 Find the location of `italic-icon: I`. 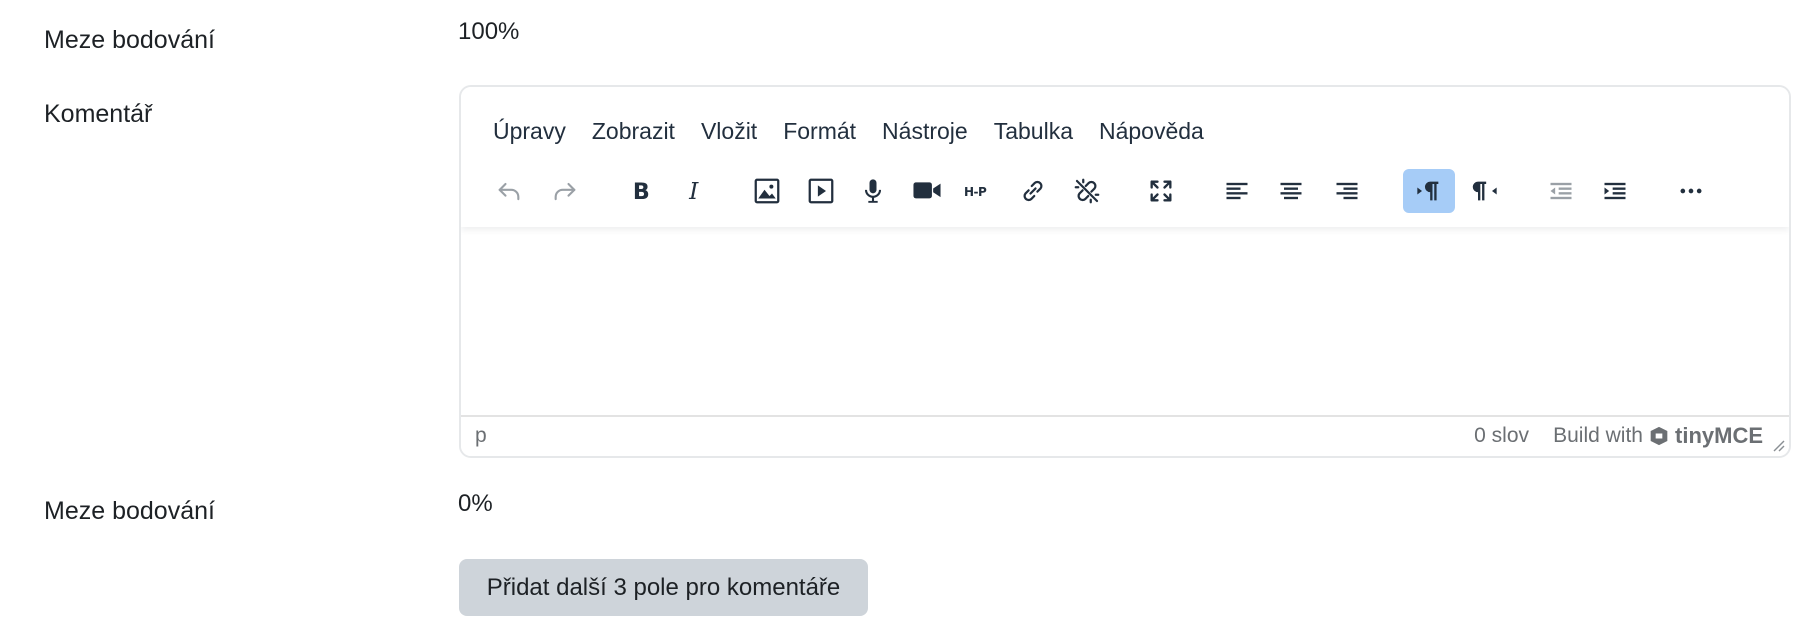

italic-icon: I is located at coordinates (693, 191).